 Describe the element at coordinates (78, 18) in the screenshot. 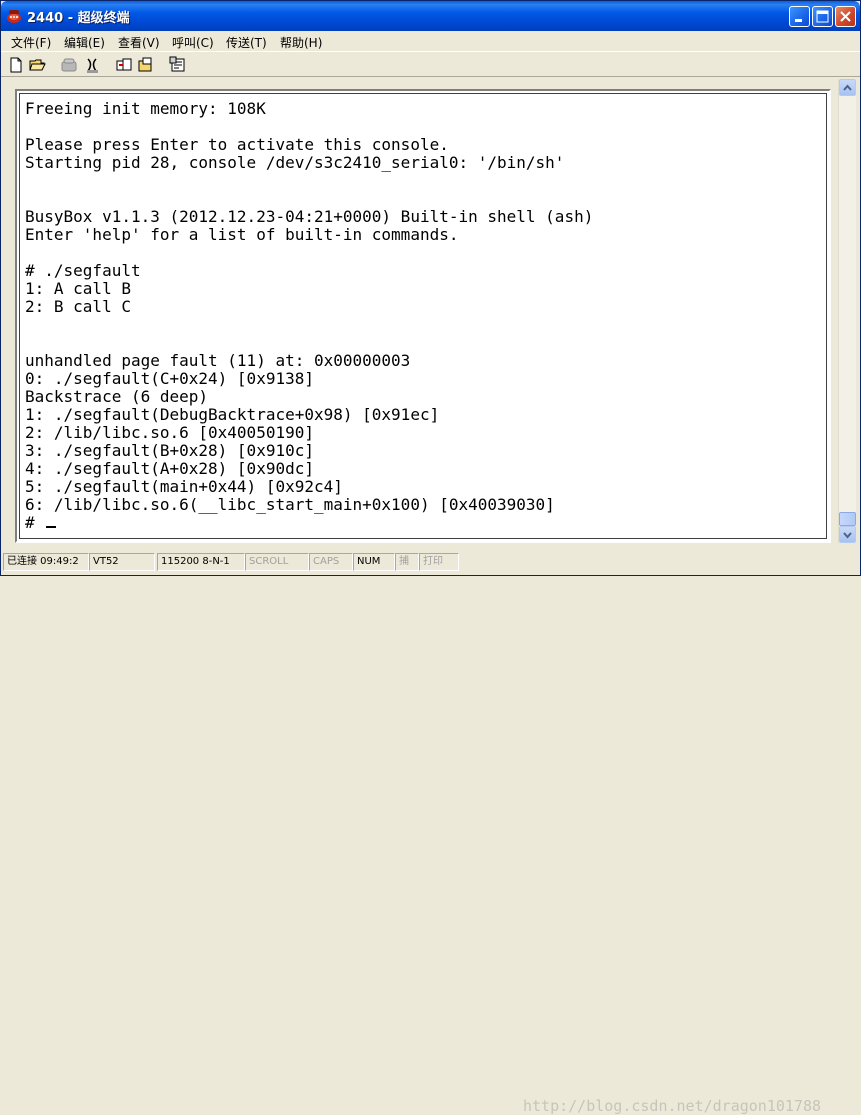

I see `window-title: 2440 - 超级终端` at that location.